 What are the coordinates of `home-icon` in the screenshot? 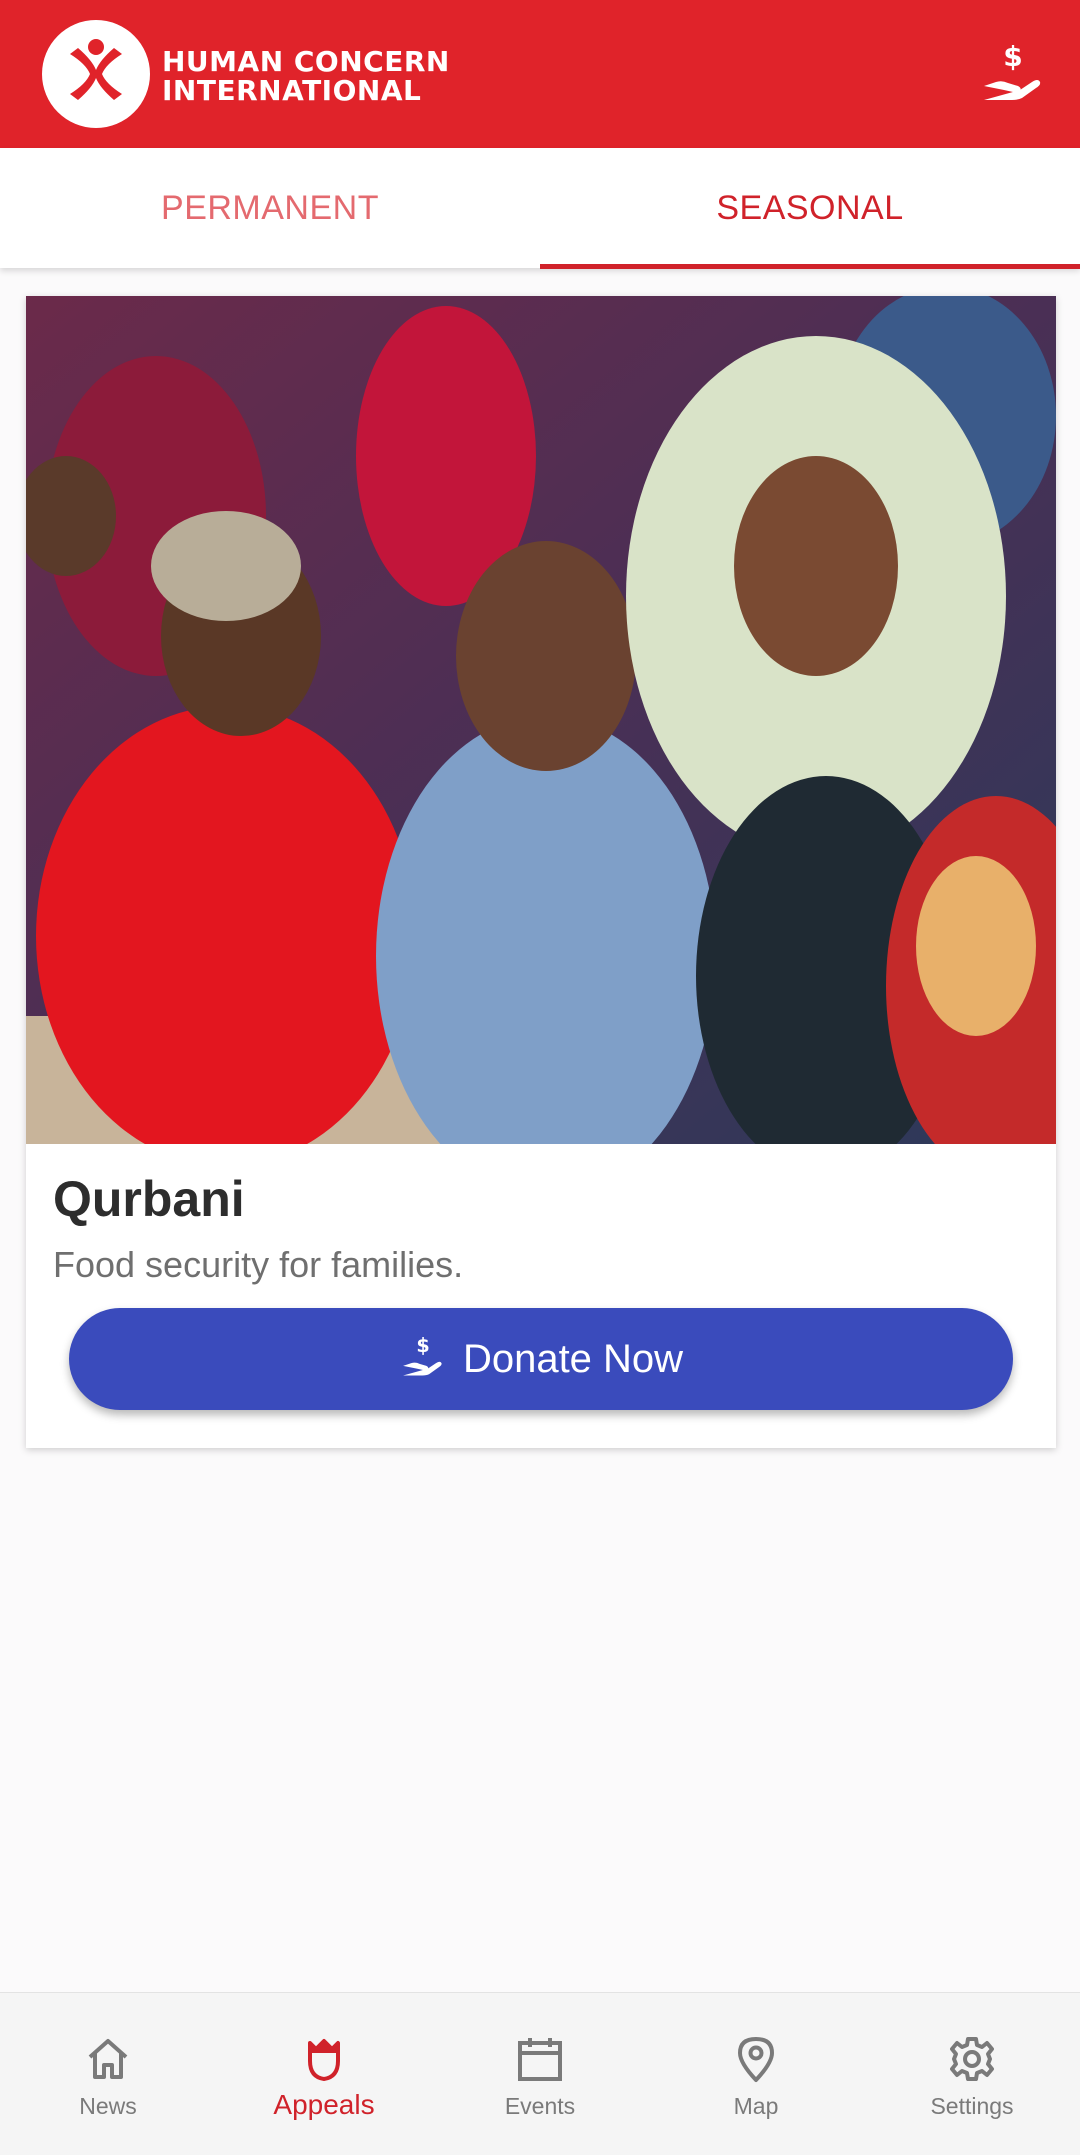 It's located at (108, 2059).